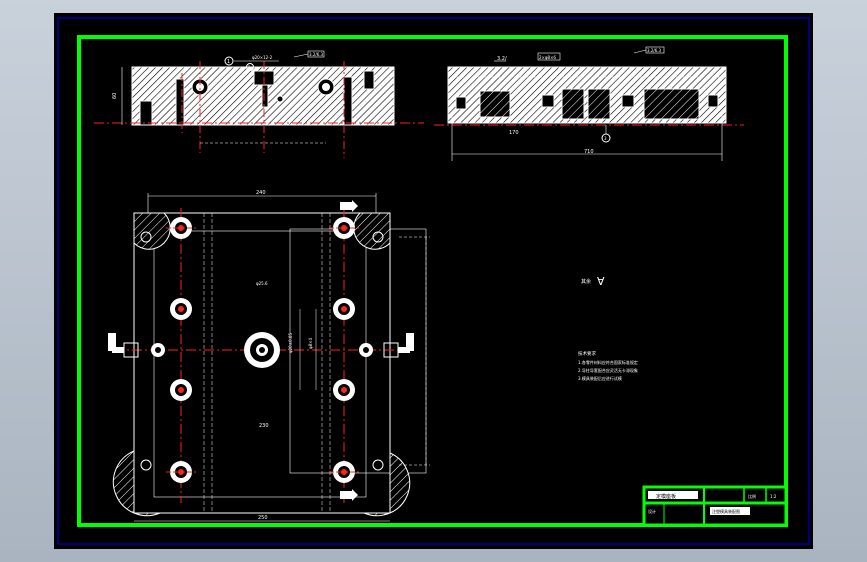 This screenshot has height=562, width=867. What do you see at coordinates (593, 281) in the screenshot?
I see `roughness-callout: 其余 ∀` at bounding box center [593, 281].